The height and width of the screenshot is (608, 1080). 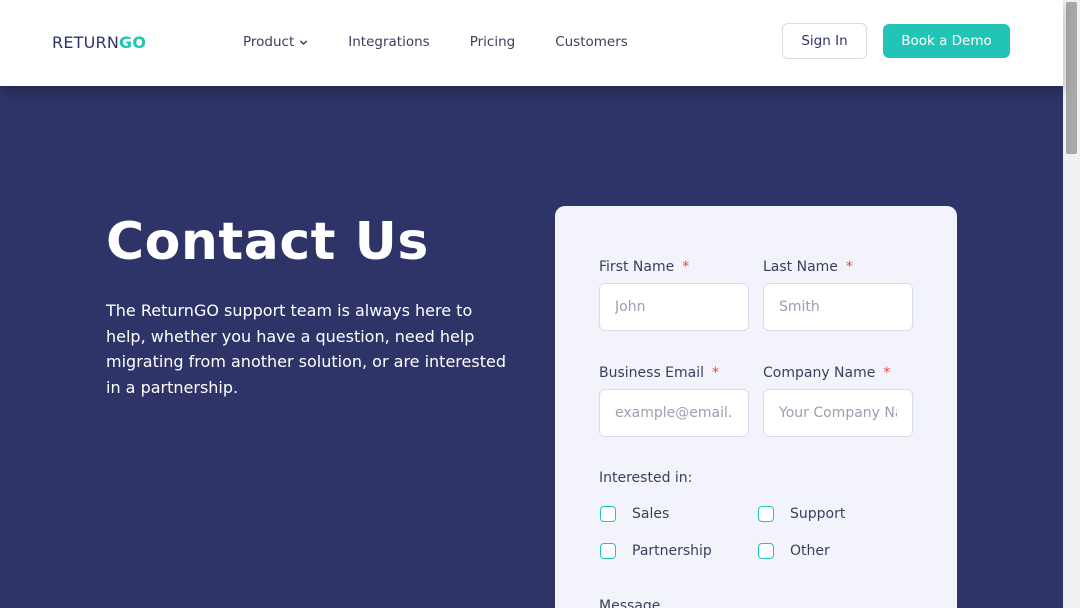 I want to click on nav-item-customers: Customers, so click(x=591, y=42).